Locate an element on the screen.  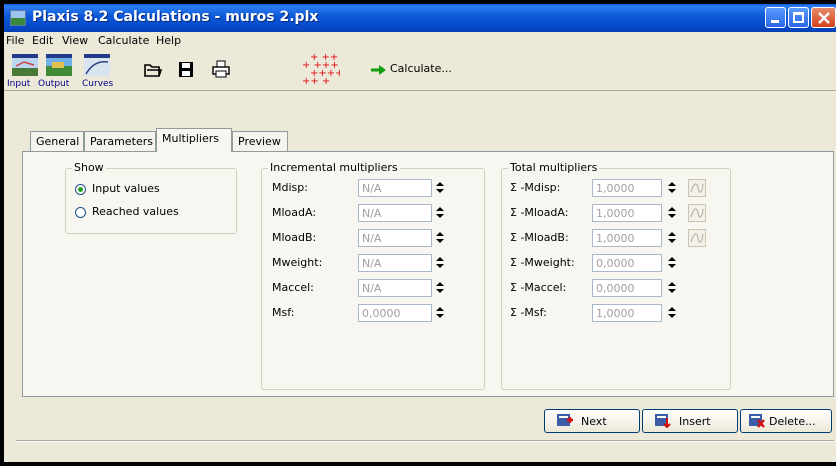
sum-maccel-label: Σ -Maccel: is located at coordinates (538, 287).